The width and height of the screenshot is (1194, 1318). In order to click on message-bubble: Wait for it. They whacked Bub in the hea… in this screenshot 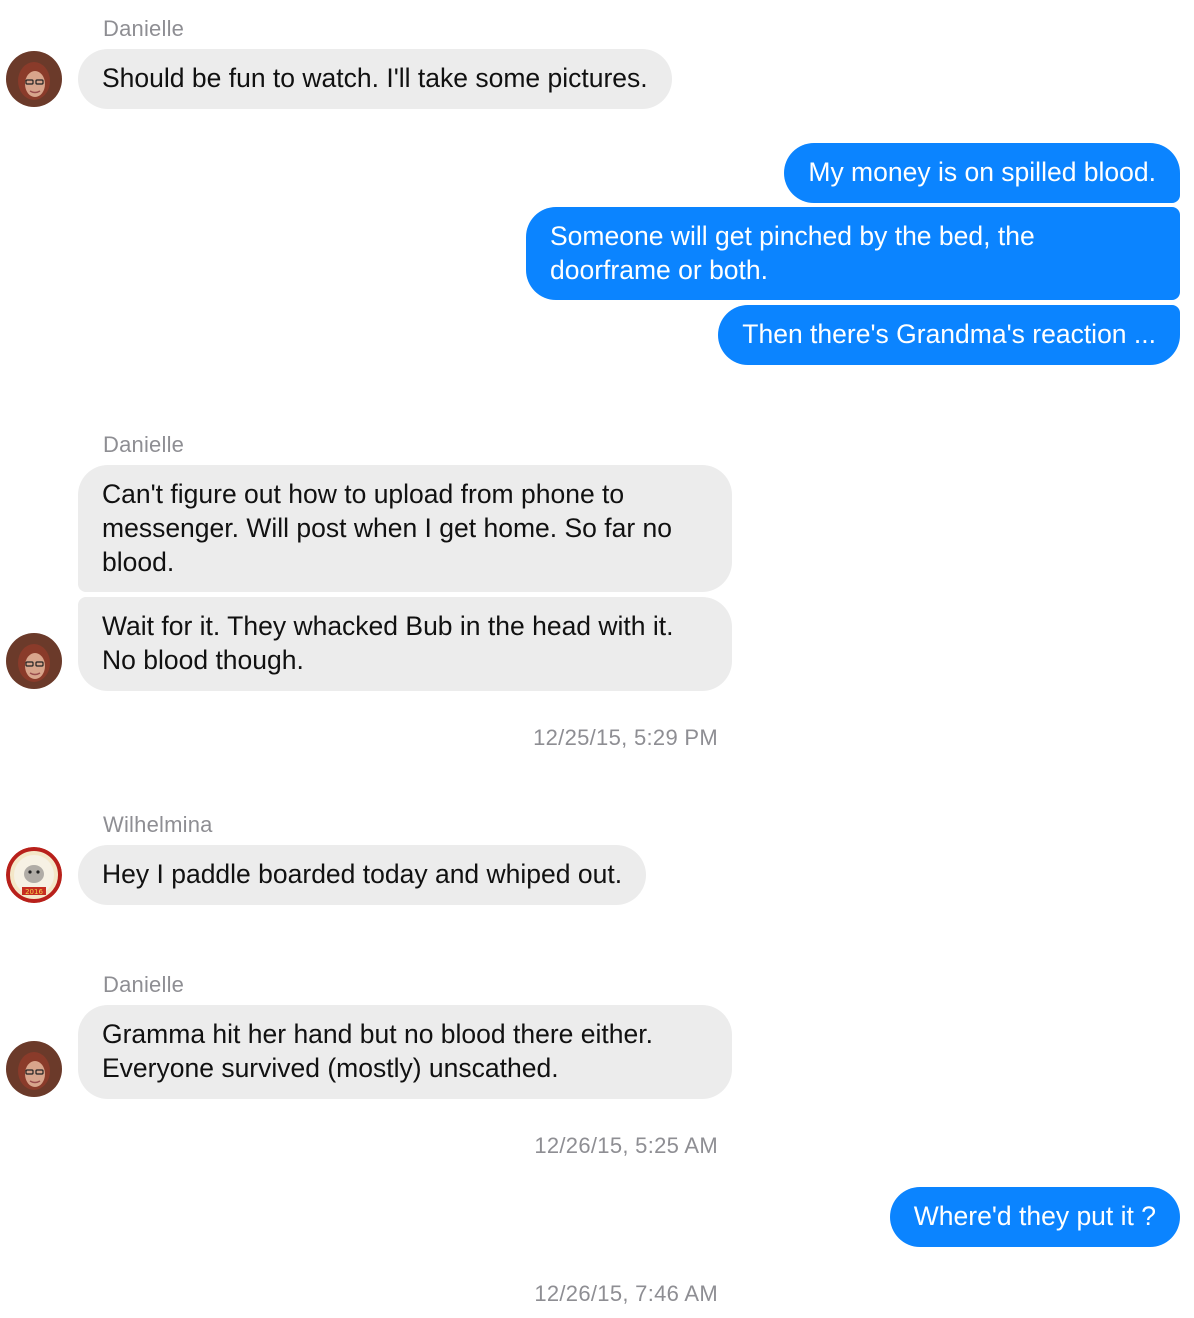, I will do `click(405, 644)`.